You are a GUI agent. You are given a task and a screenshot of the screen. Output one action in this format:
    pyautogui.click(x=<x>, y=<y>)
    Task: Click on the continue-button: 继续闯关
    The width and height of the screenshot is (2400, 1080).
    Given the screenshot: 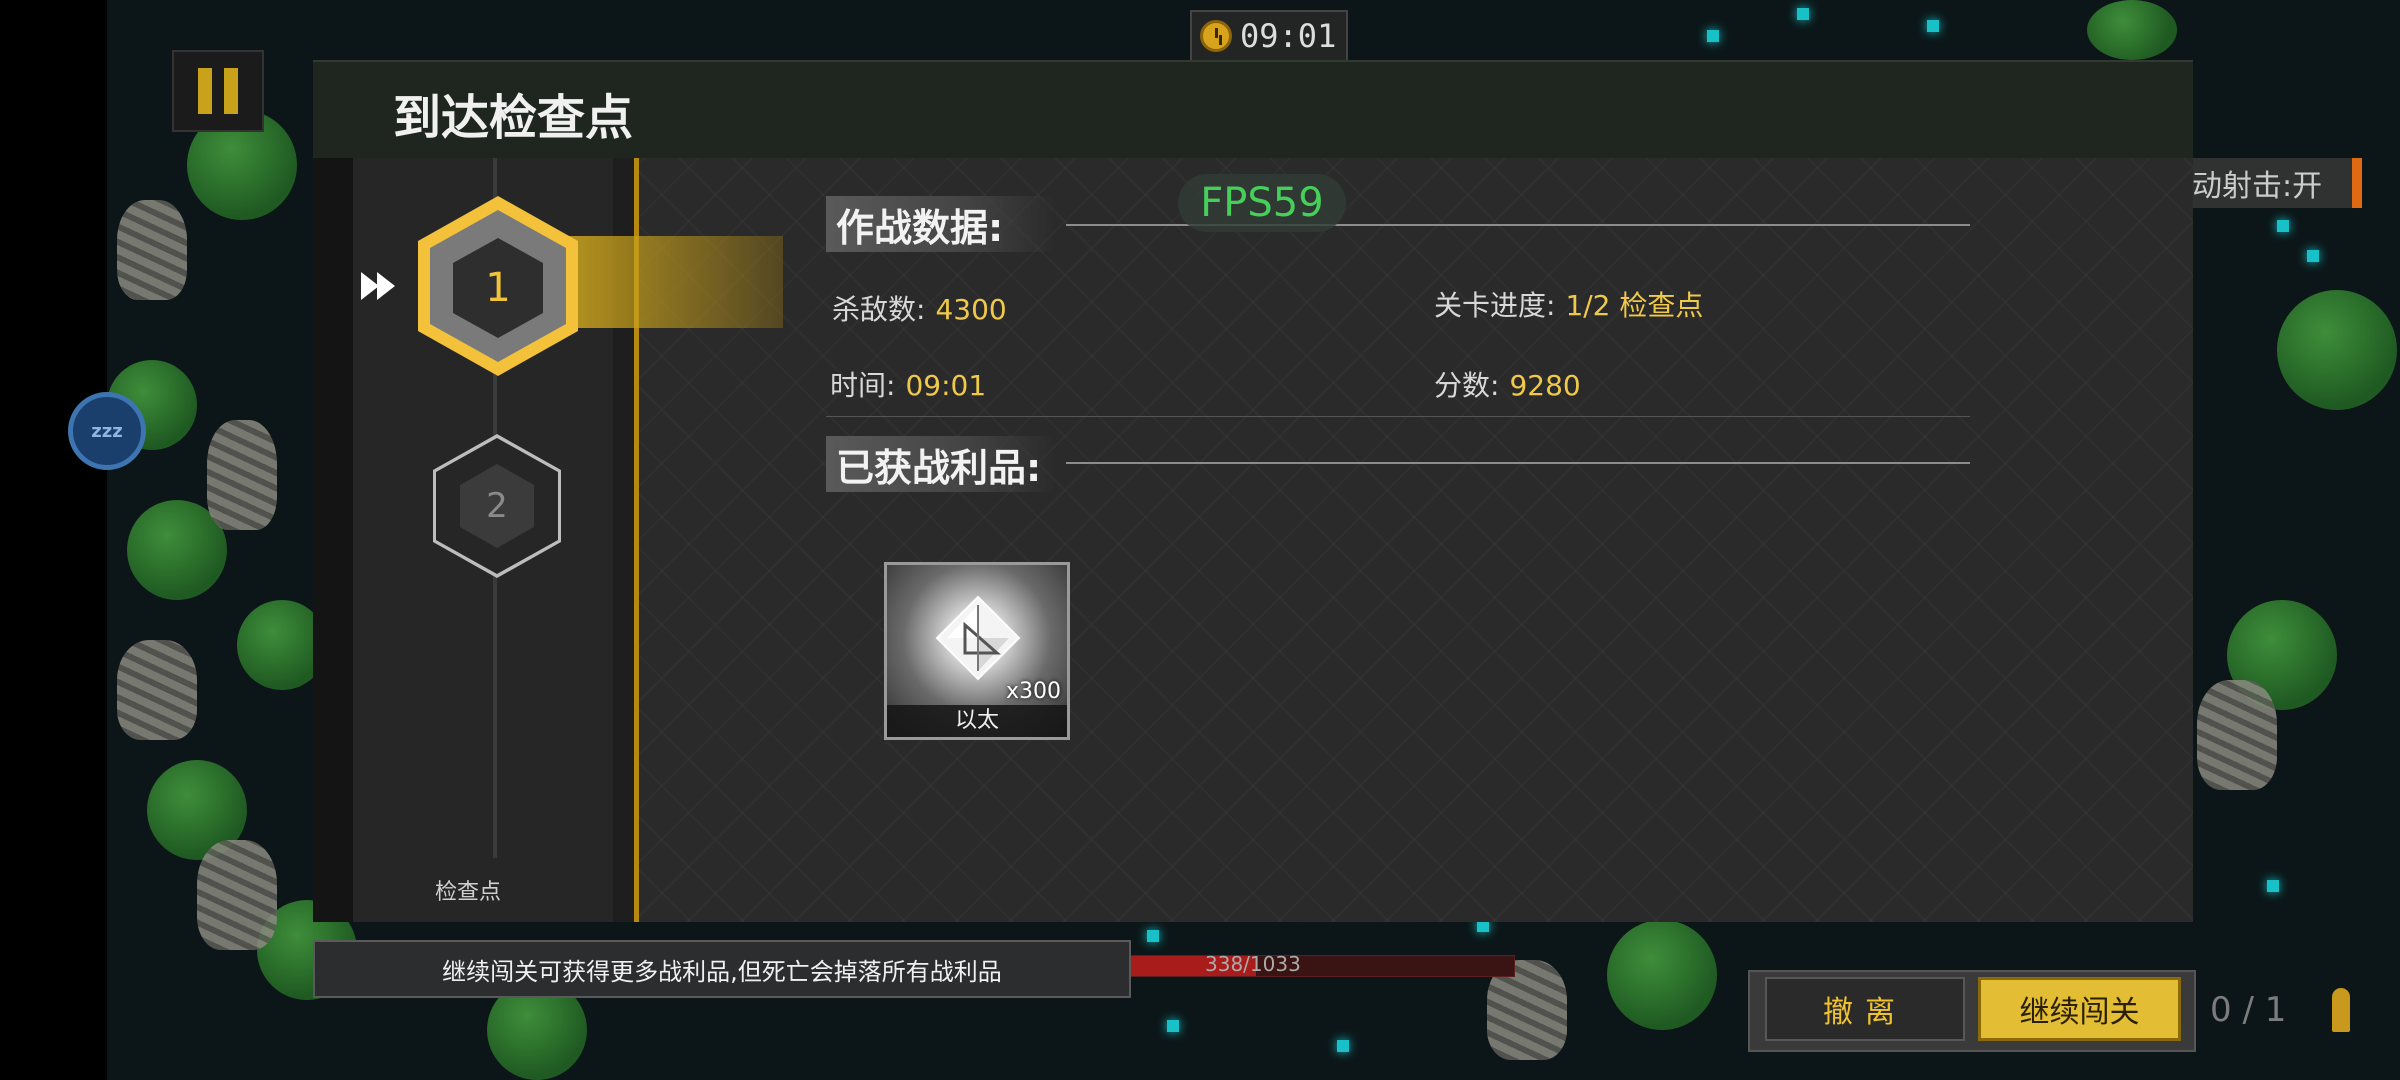 What is the action you would take?
    pyautogui.click(x=2079, y=1009)
    